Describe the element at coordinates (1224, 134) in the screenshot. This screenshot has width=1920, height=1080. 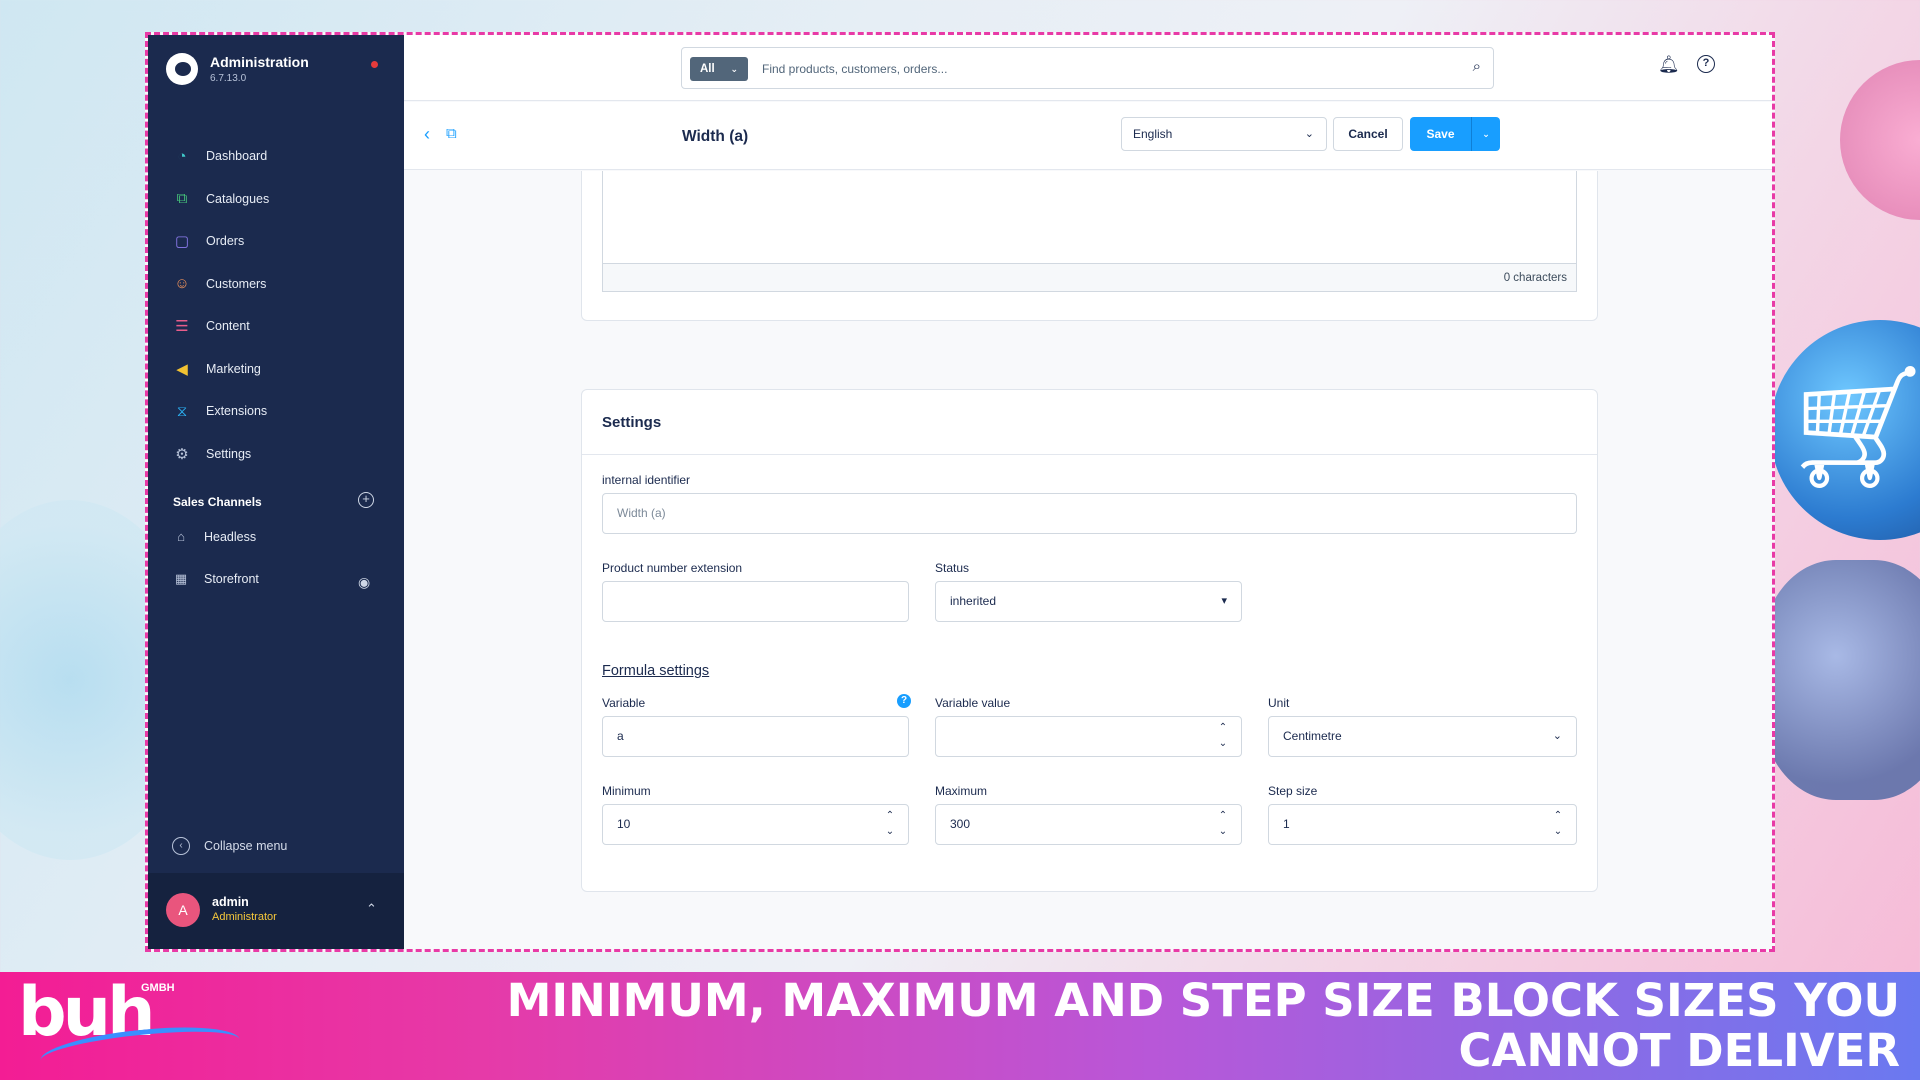
I see `language-select: English ⌄` at that location.